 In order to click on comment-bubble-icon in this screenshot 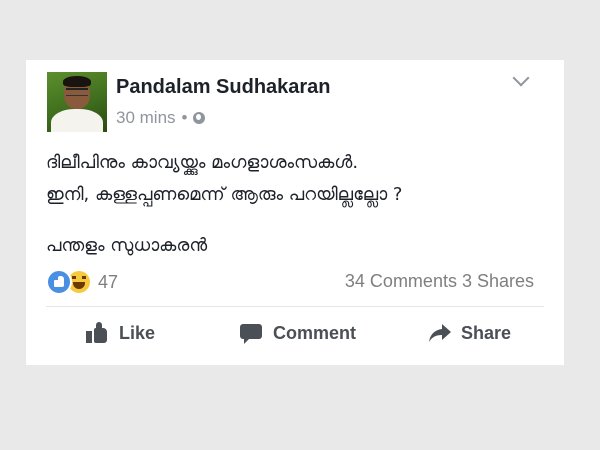, I will do `click(252, 333)`.